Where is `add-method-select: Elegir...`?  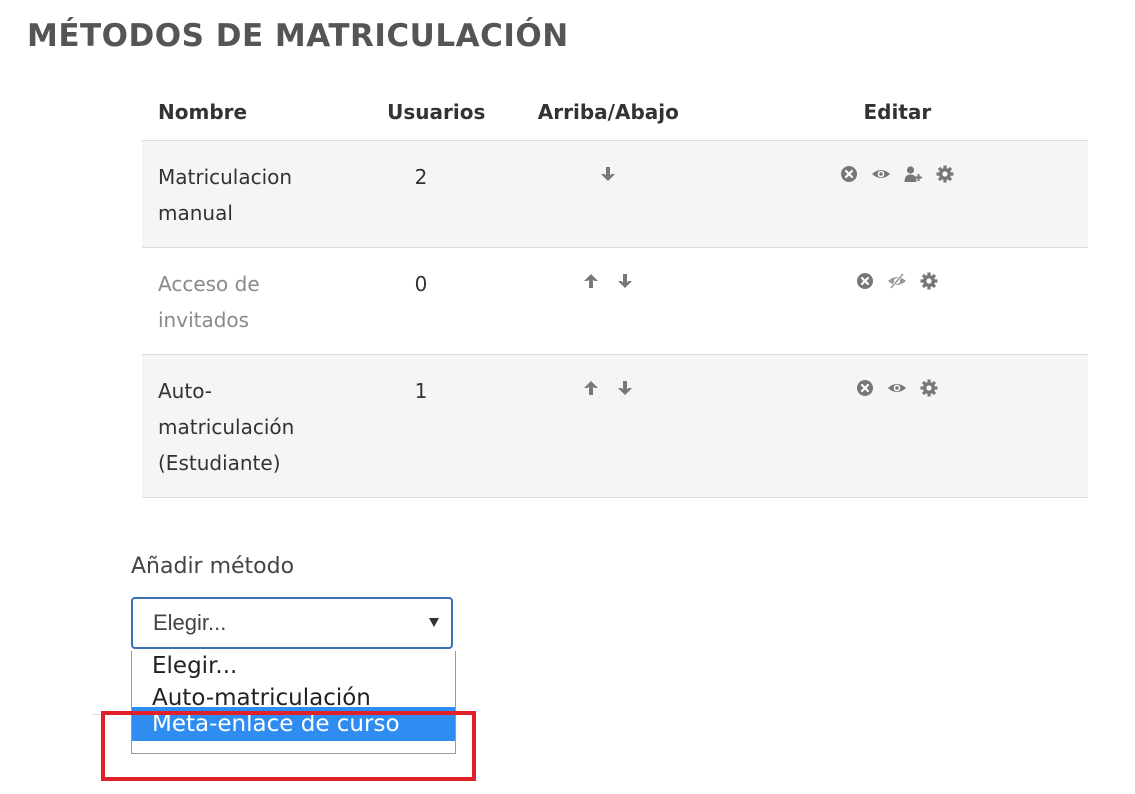
add-method-select: Elegir... is located at coordinates (292, 623).